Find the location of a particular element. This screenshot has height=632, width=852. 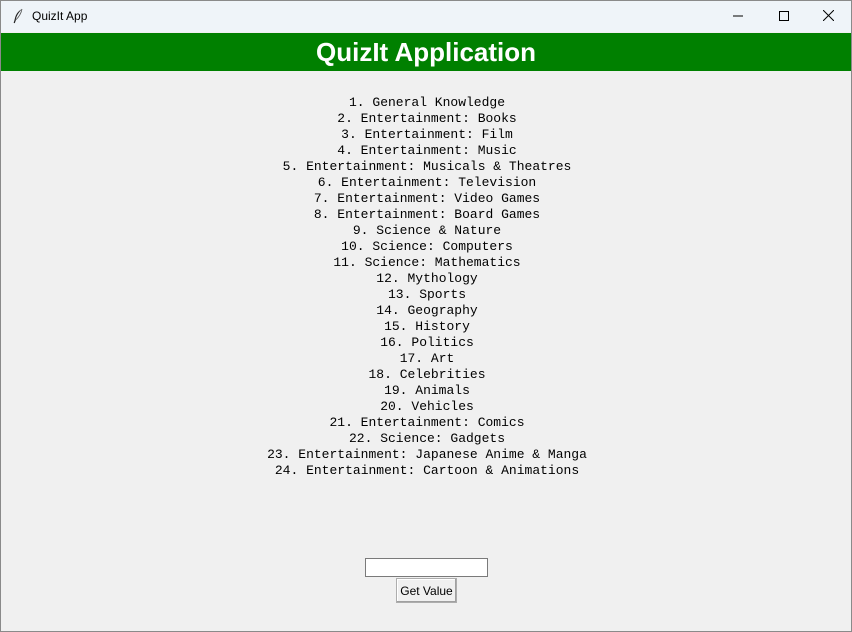

list-item: 18. Celebrities is located at coordinates (427, 374).